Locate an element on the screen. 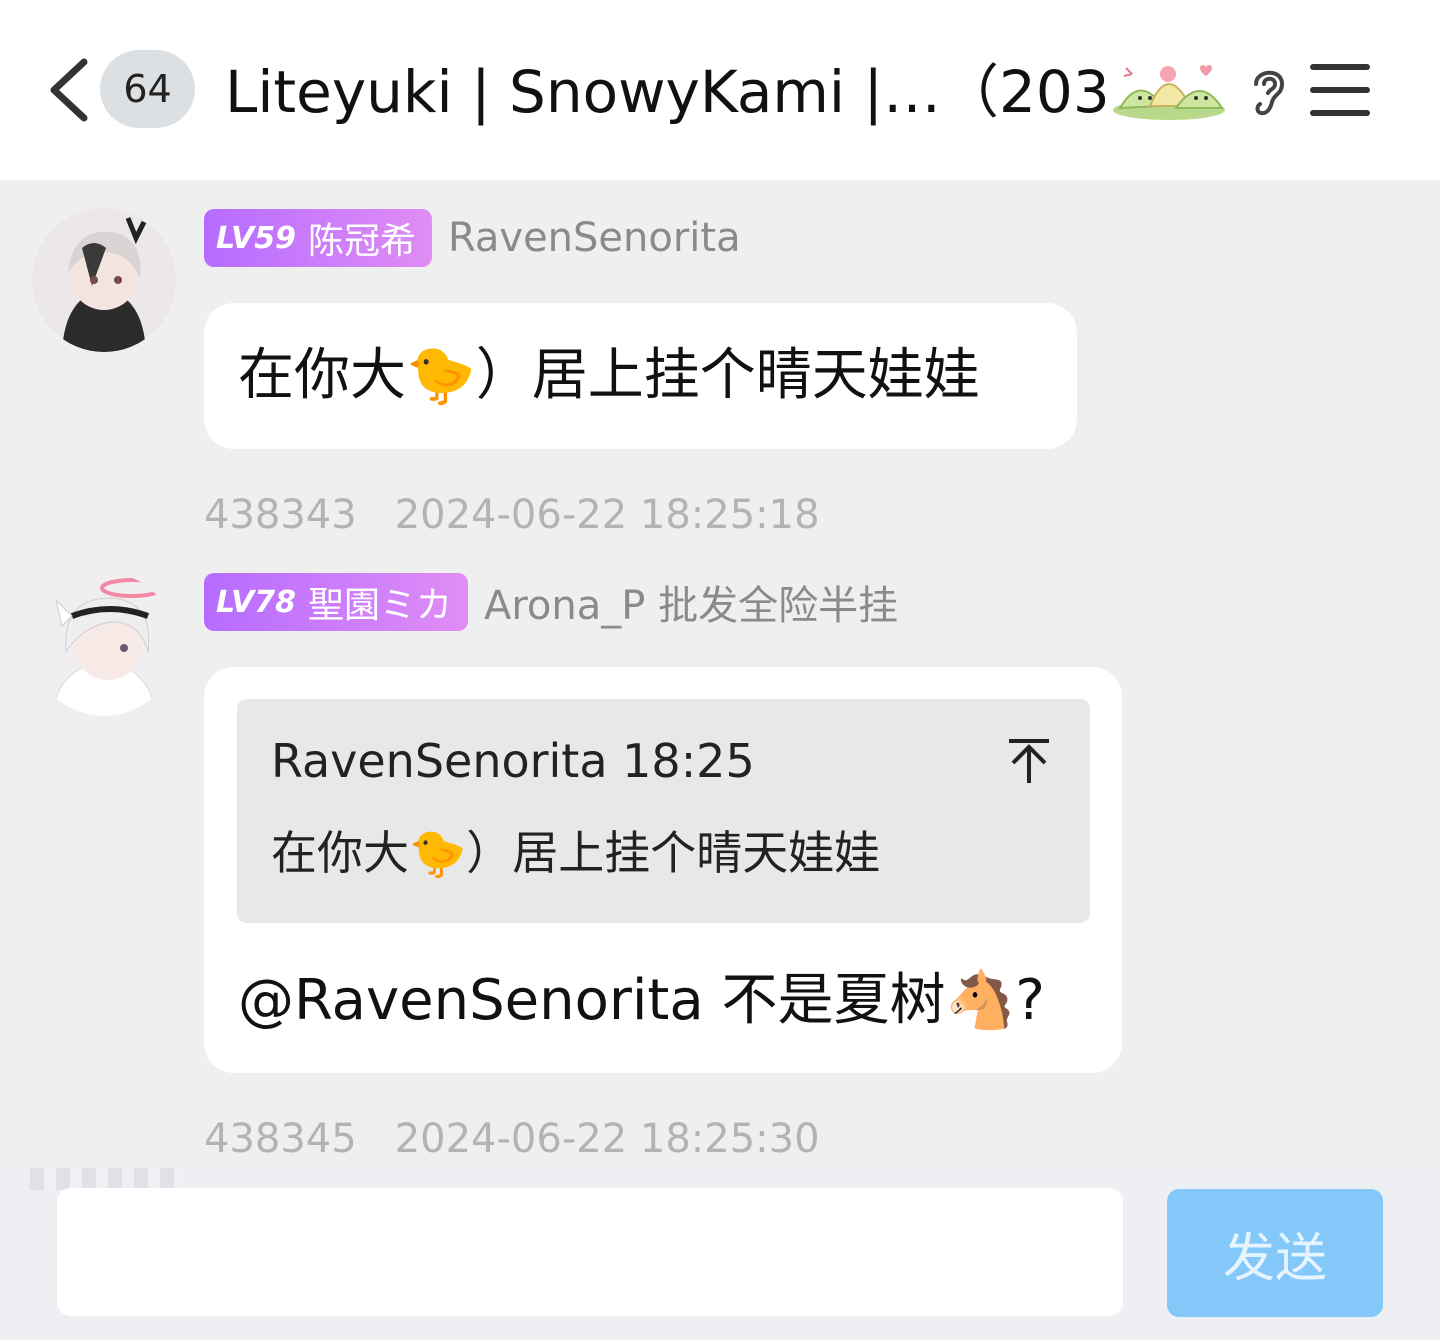  send-button: 发送 is located at coordinates (1275, 1253).